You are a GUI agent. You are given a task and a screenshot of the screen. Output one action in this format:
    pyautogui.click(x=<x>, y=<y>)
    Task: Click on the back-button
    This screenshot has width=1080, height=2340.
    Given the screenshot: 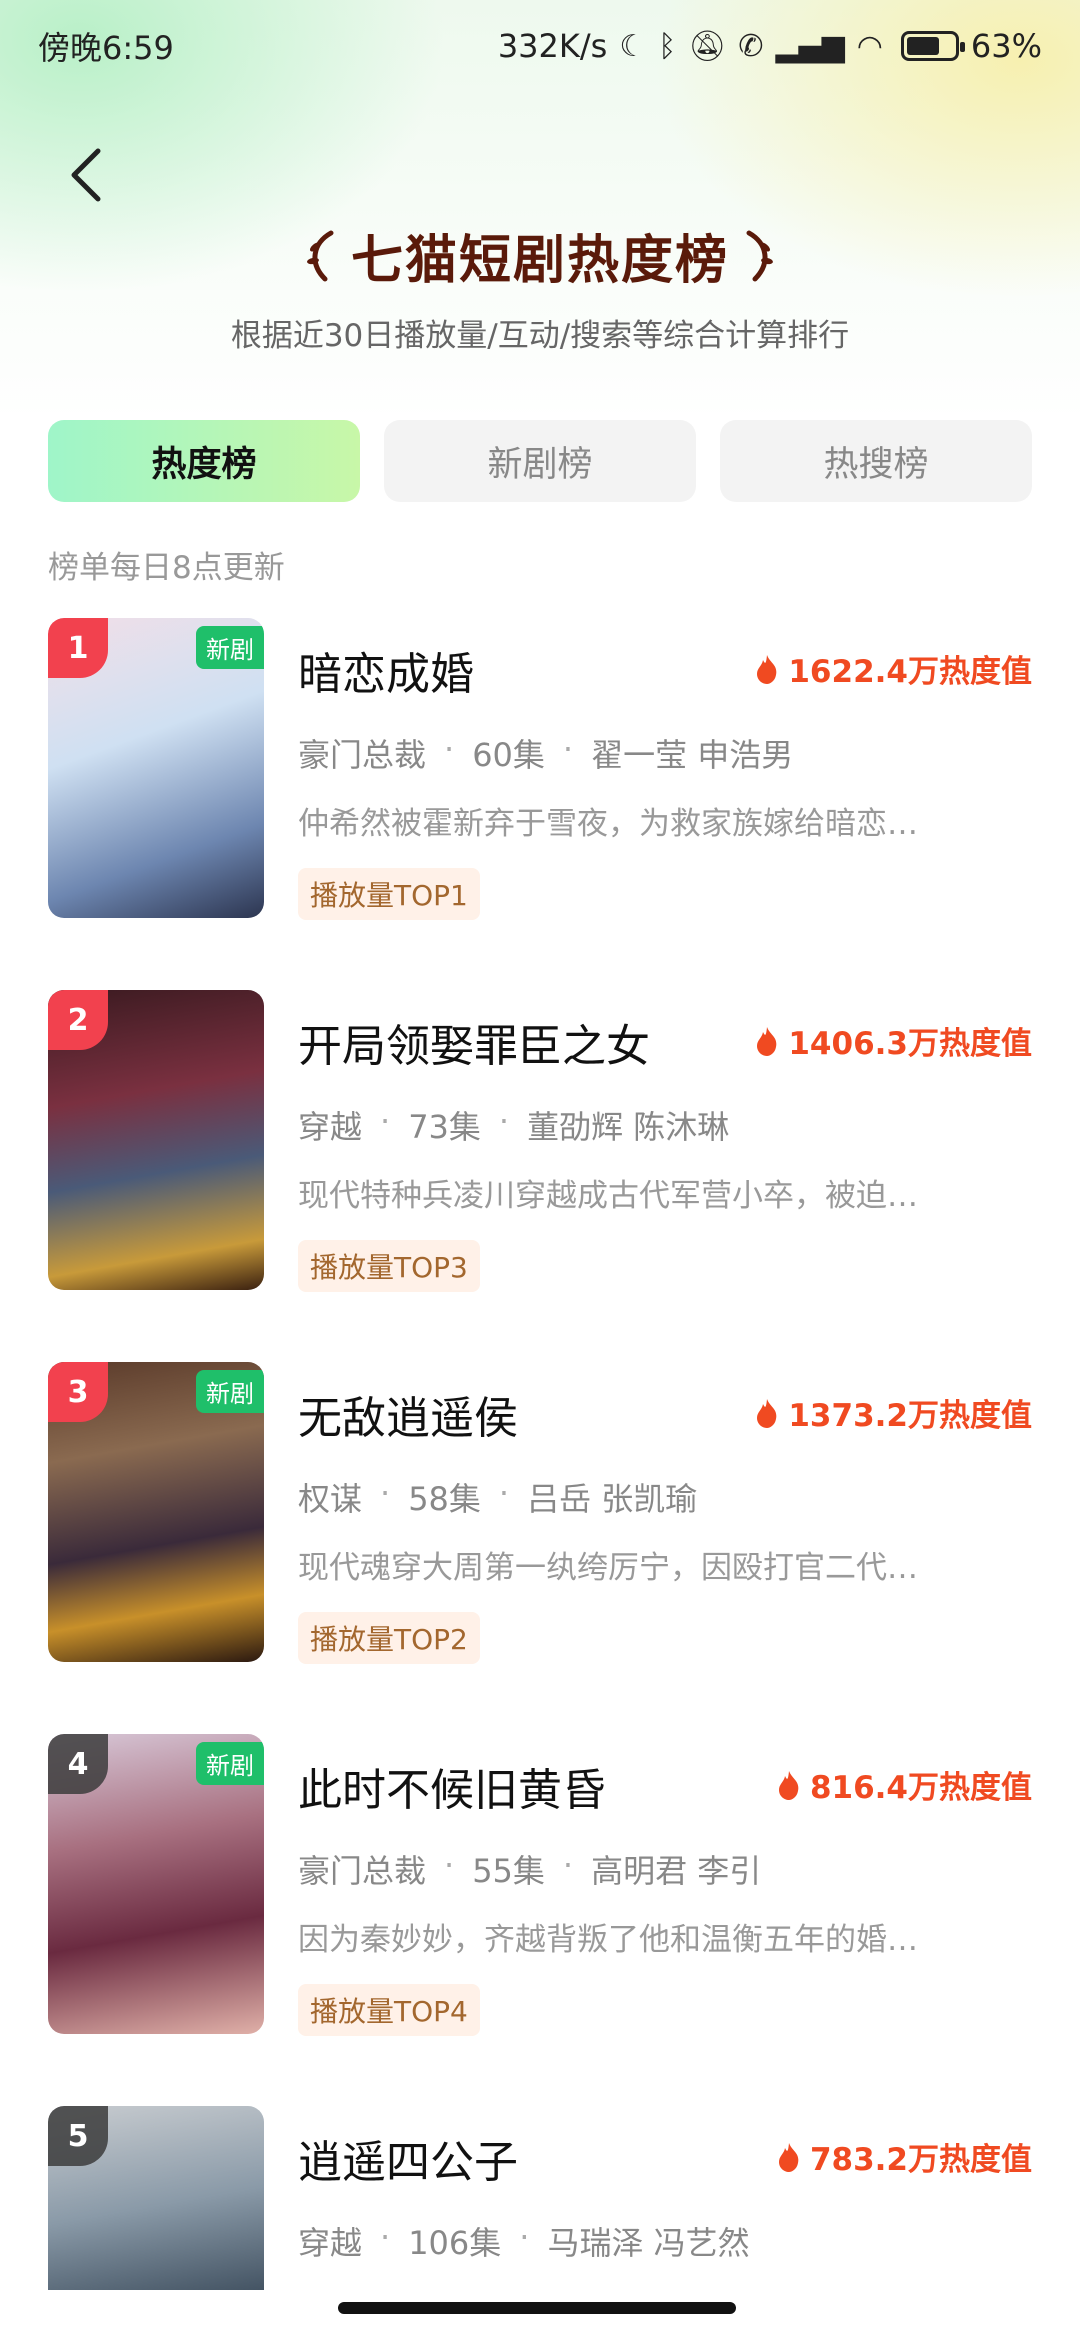 What is the action you would take?
    pyautogui.click(x=86, y=175)
    